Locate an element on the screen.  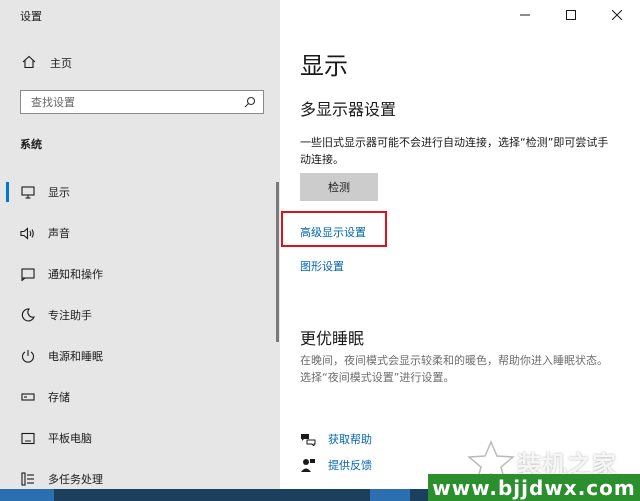
multi-display-description: 一些旧式显示器可能不会进行自动连接，选择“检测”即可尝试手动连接。 is located at coordinates (454, 151).